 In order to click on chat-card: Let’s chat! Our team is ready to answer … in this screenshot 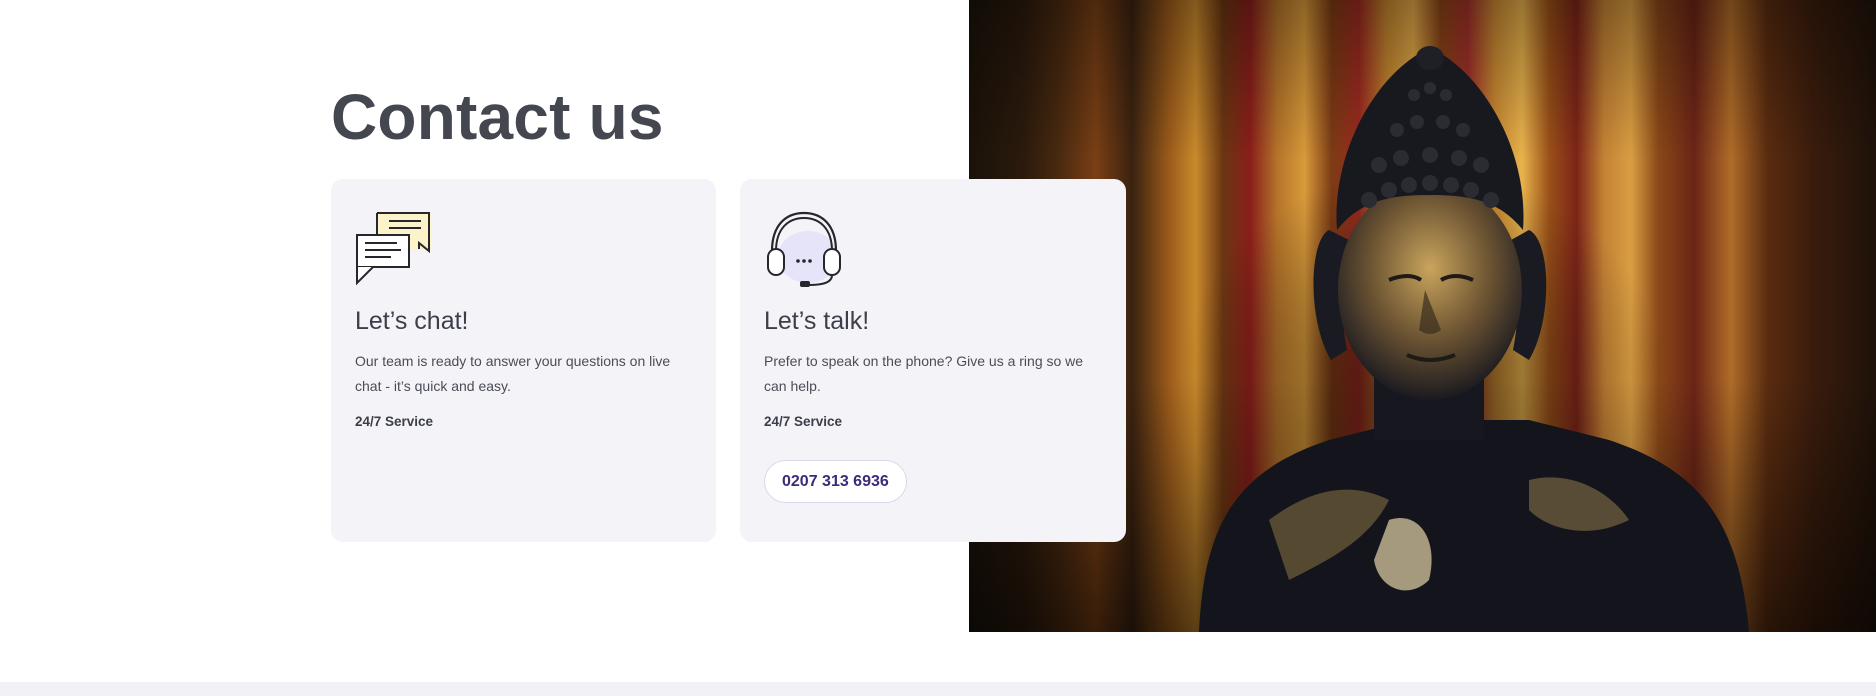, I will do `click(523, 360)`.